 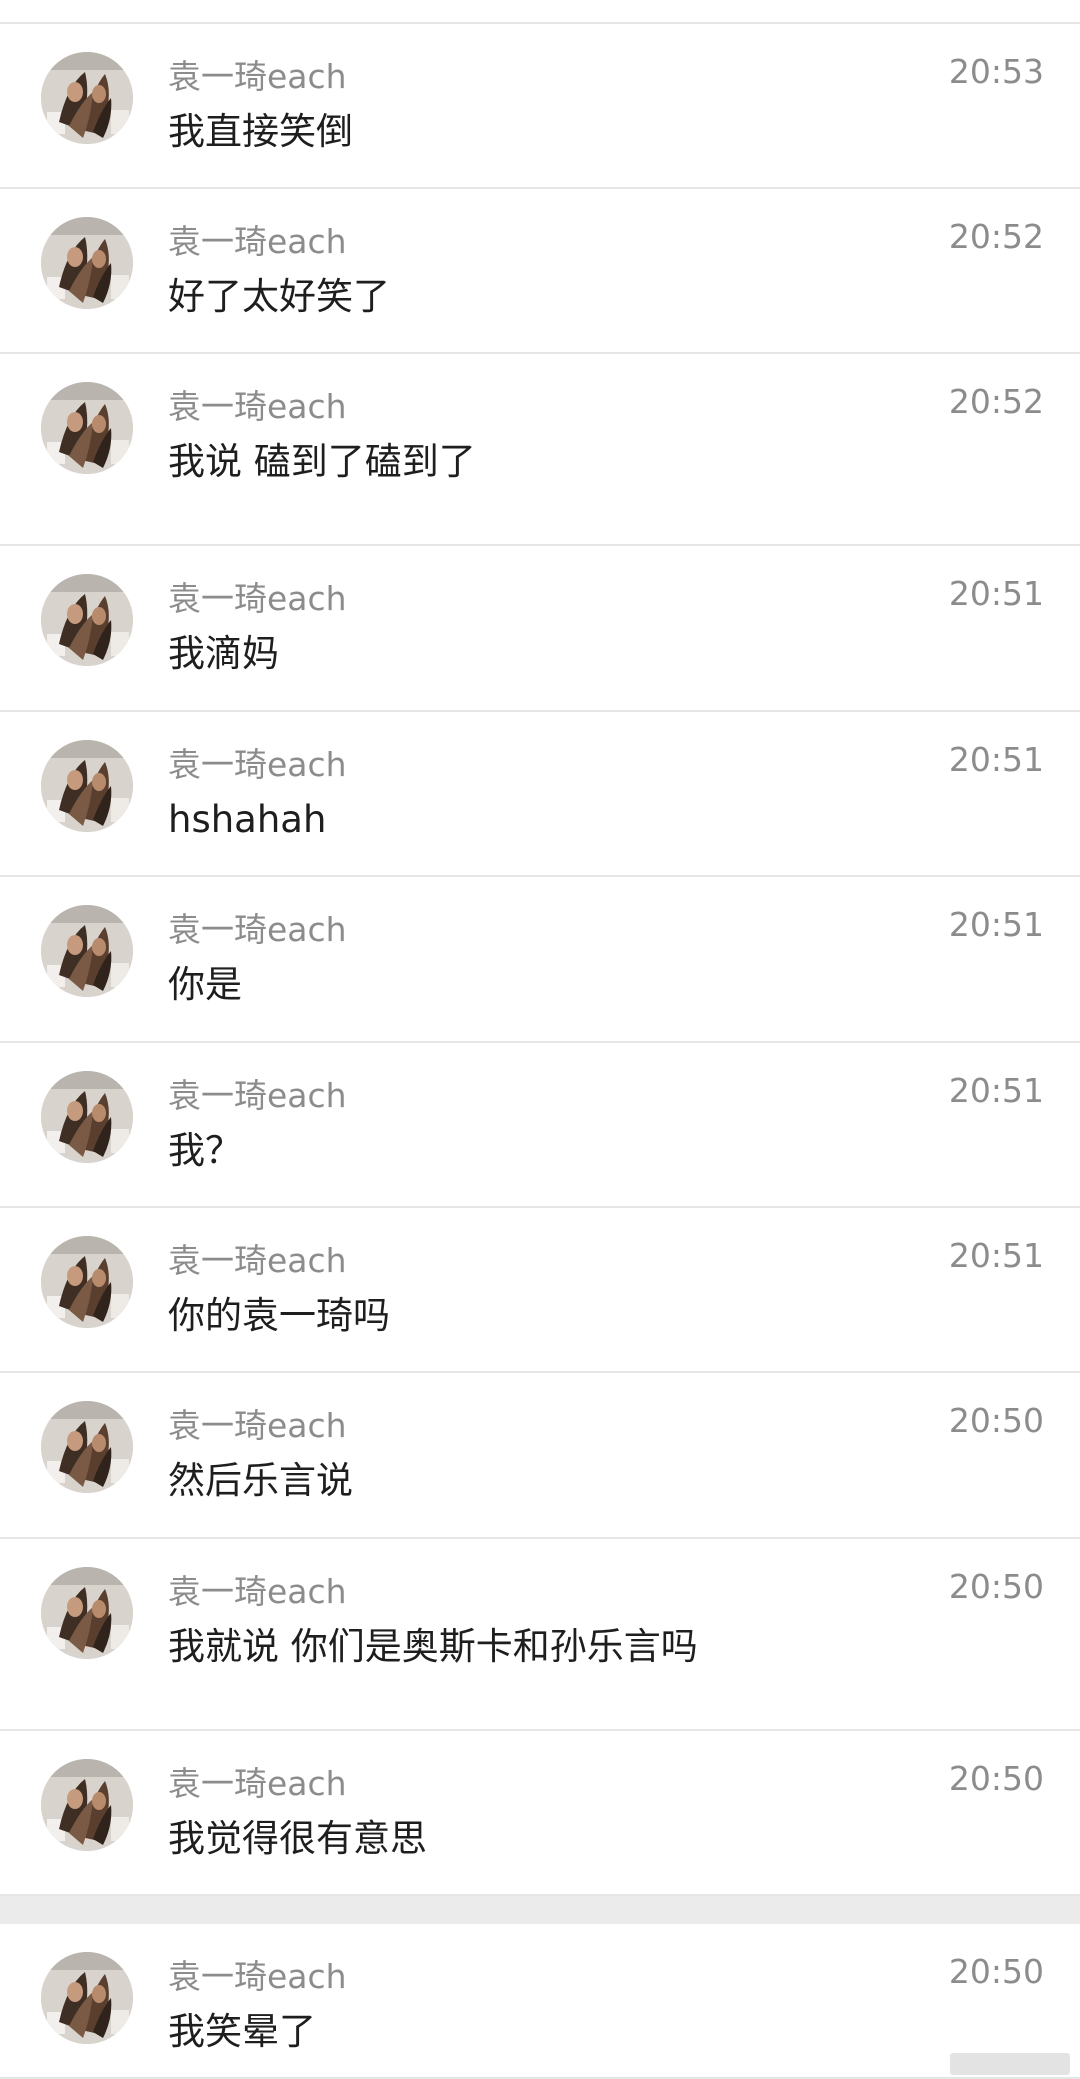 What do you see at coordinates (540, 106) in the screenshot?
I see `message-row: 袁一琦each 我直接笑倒 20:53` at bounding box center [540, 106].